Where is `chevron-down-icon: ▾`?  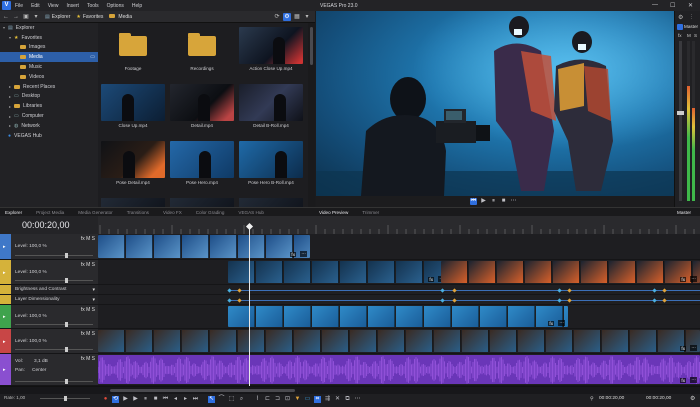 chevron-down-icon: ▾ is located at coordinates (36, 17).